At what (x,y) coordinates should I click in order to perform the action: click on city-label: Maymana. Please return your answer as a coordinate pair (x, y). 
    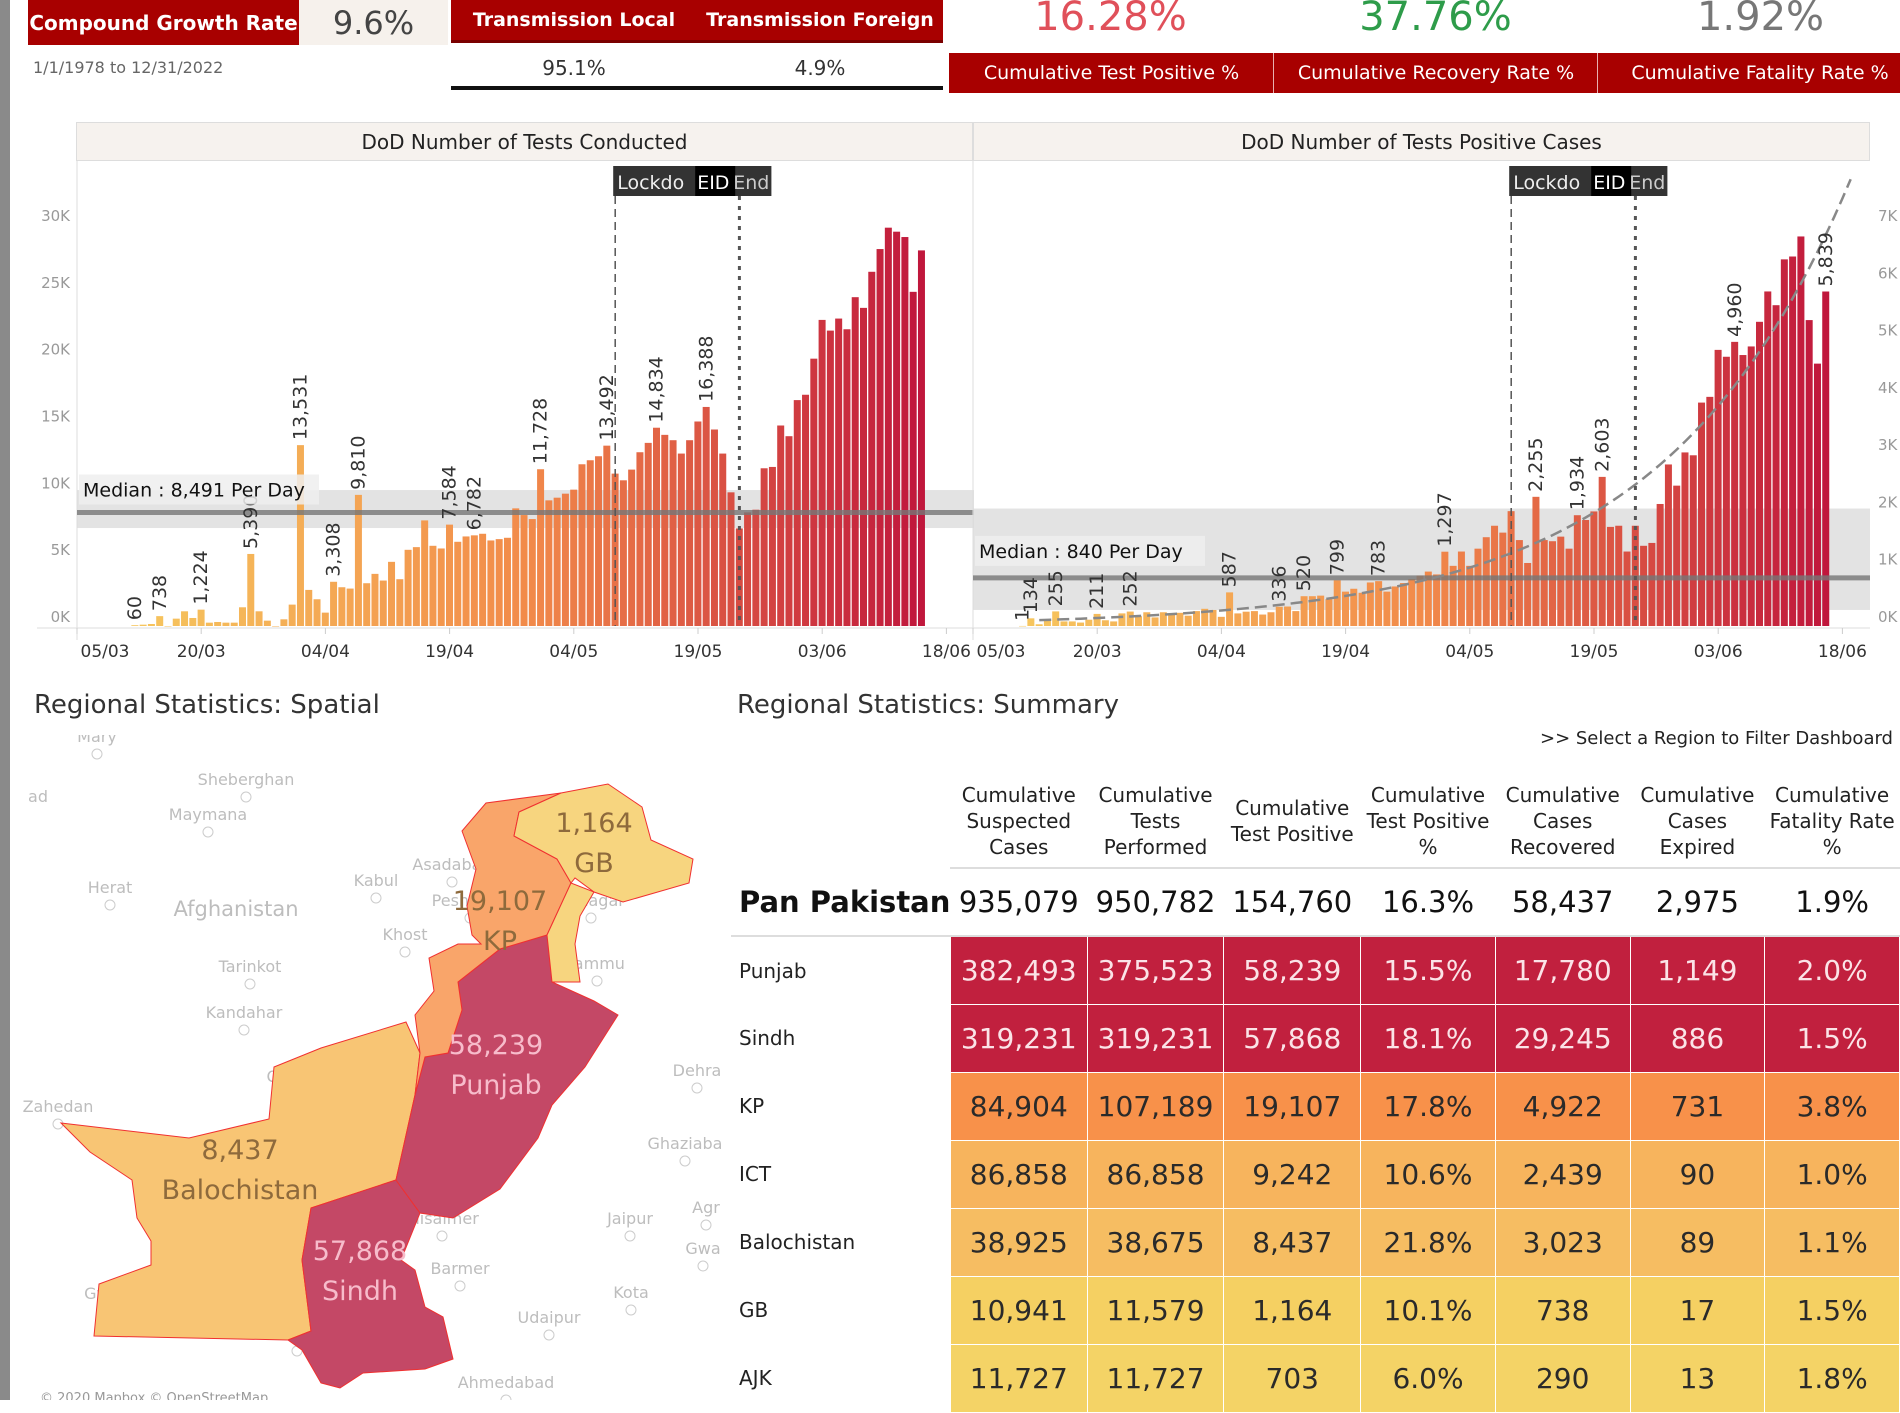
    Looking at the image, I should click on (208, 814).